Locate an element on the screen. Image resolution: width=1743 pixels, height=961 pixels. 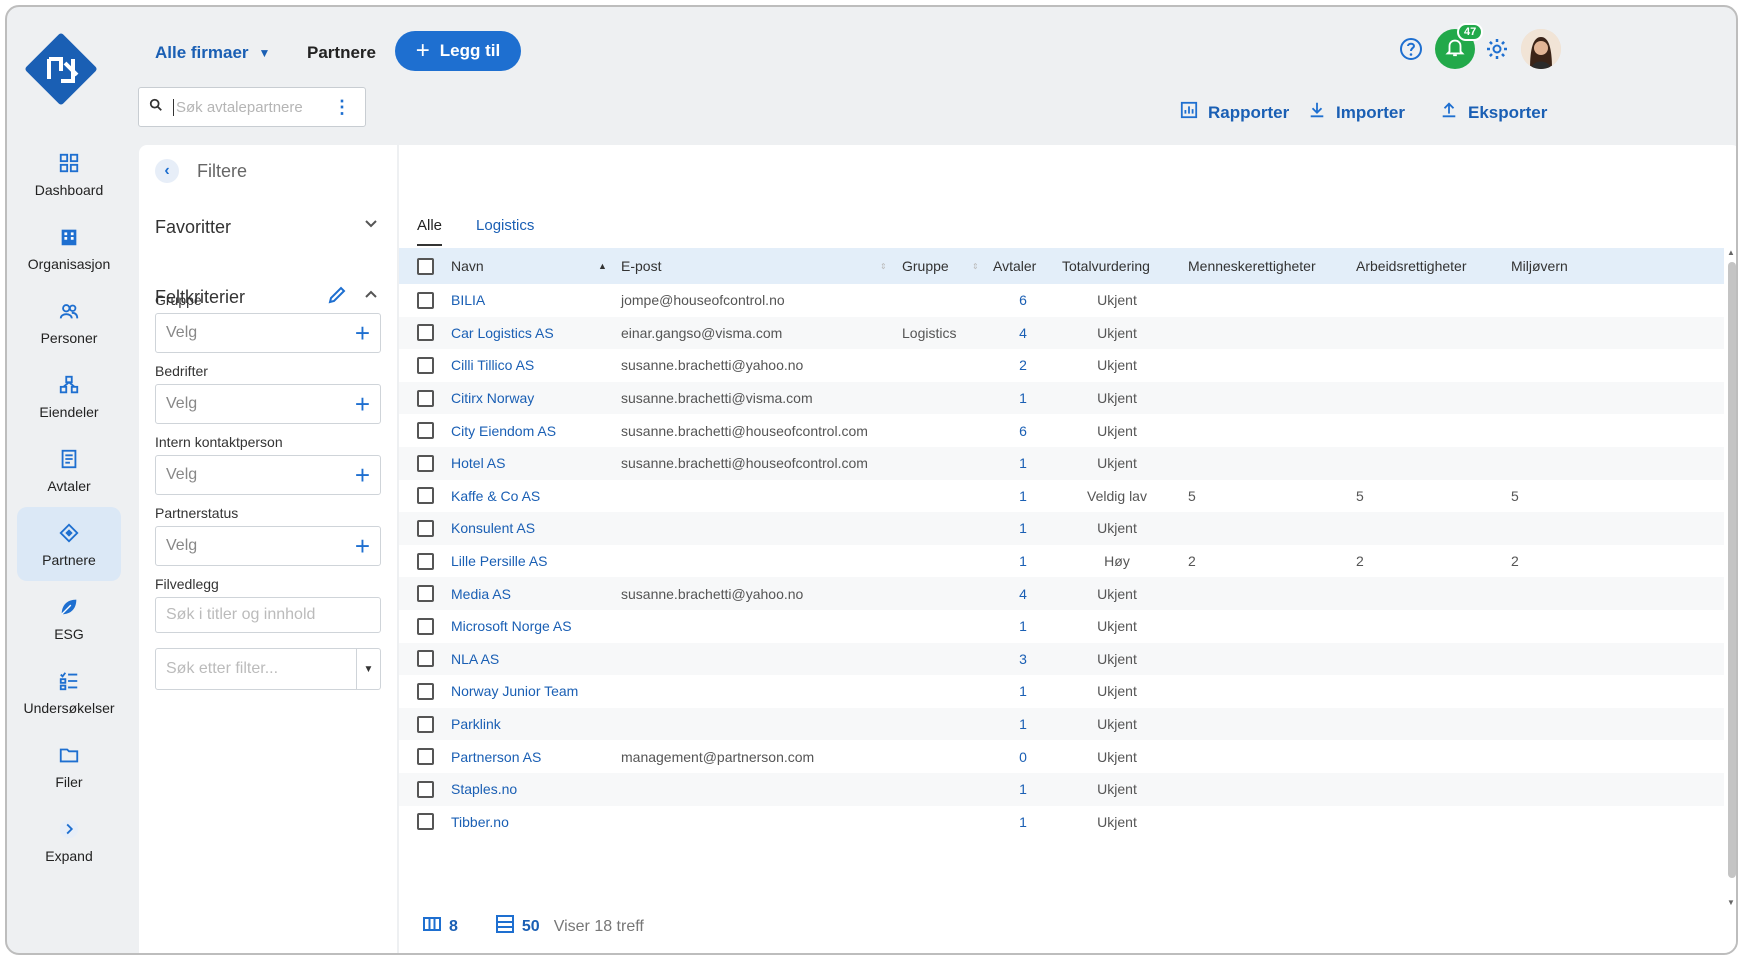
search-input is located at coordinates (248, 107).